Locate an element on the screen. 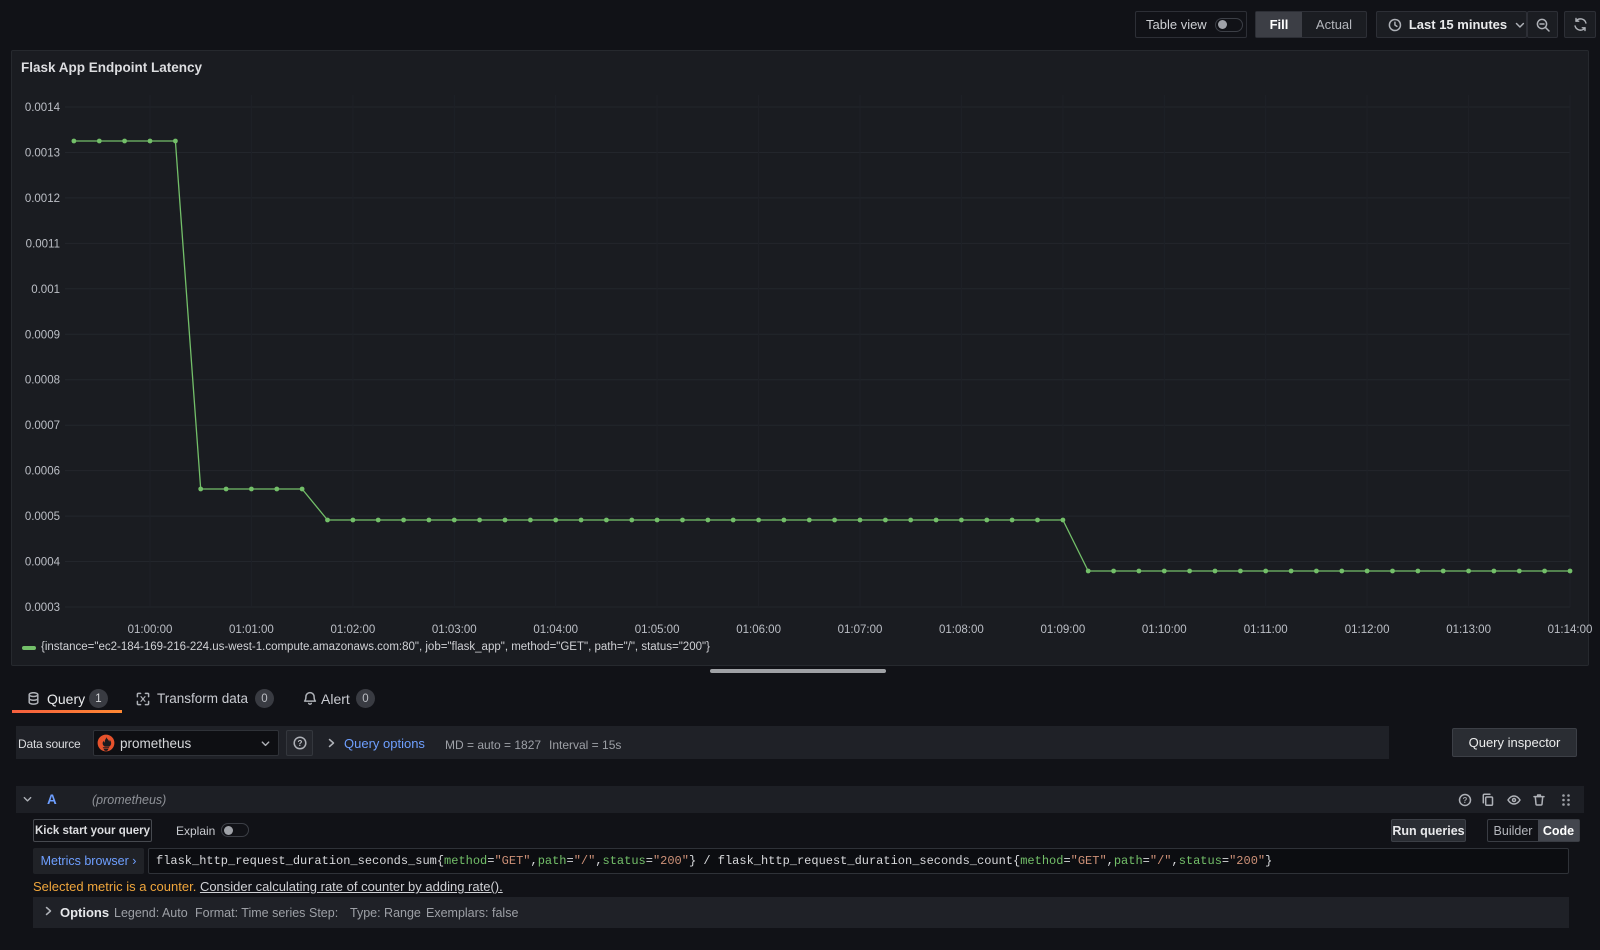 The height and width of the screenshot is (950, 1600). svg-text: 01:14:00 is located at coordinates (1570, 630).